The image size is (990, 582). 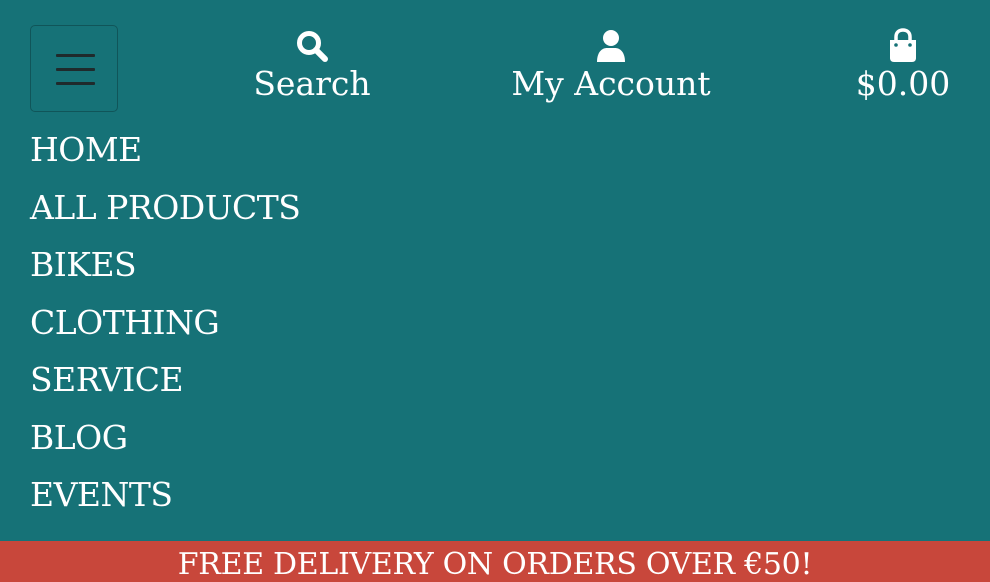 I want to click on menu-link-home: HOME, so click(x=86, y=149).